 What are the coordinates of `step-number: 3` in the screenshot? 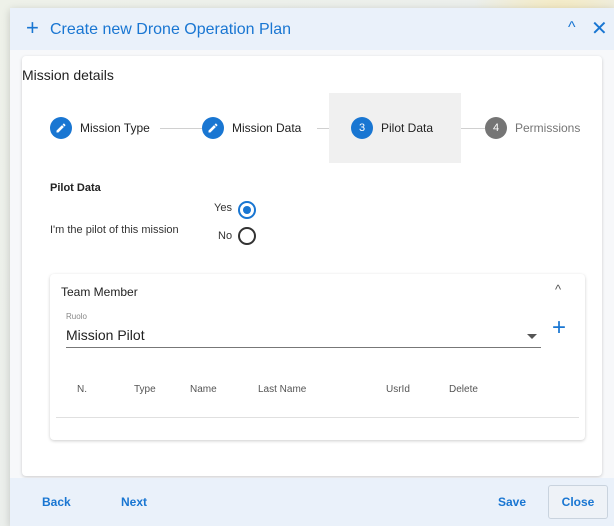 It's located at (362, 128).